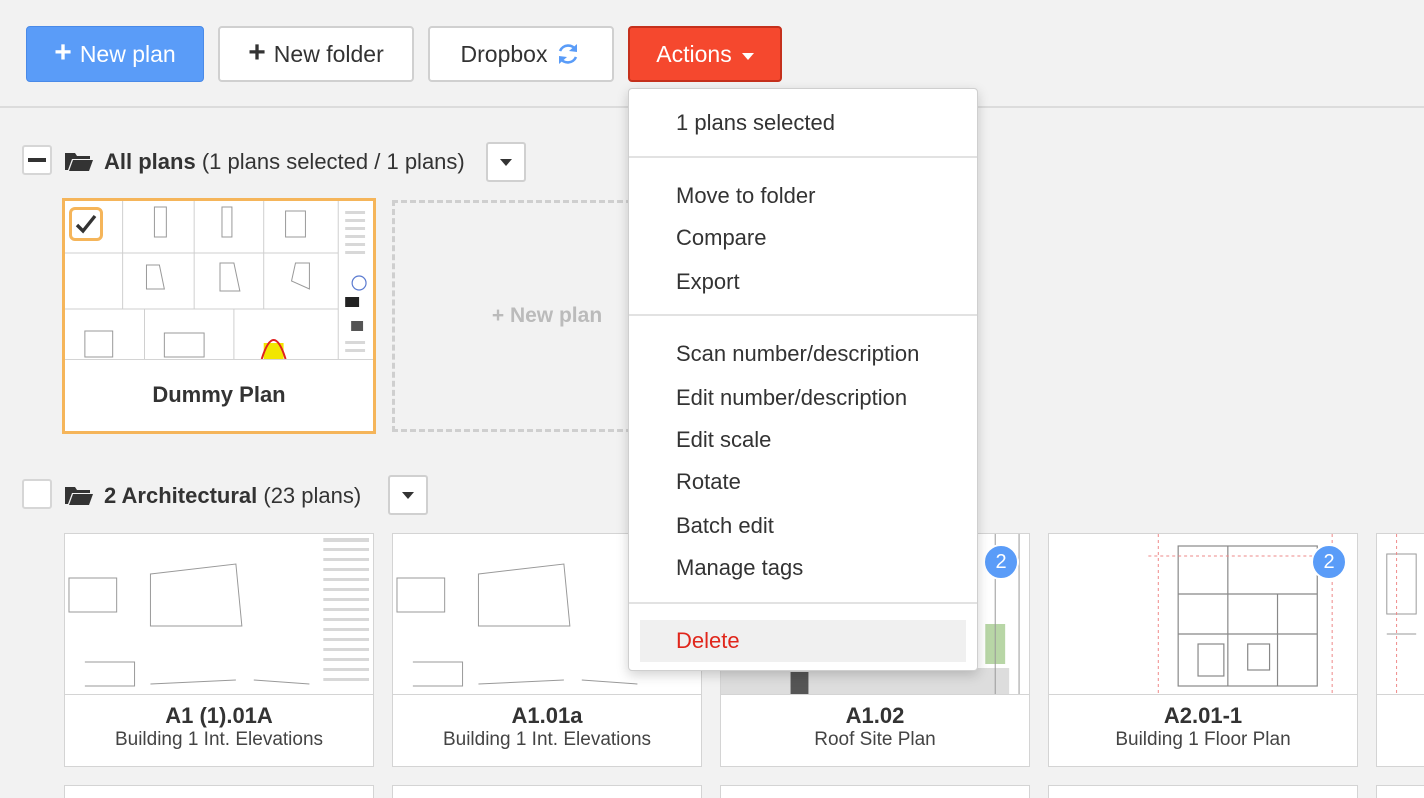 The width and height of the screenshot is (1424, 798). What do you see at coordinates (803, 398) in the screenshot?
I see `menu-item-edit-number-description: Edit number/description` at bounding box center [803, 398].